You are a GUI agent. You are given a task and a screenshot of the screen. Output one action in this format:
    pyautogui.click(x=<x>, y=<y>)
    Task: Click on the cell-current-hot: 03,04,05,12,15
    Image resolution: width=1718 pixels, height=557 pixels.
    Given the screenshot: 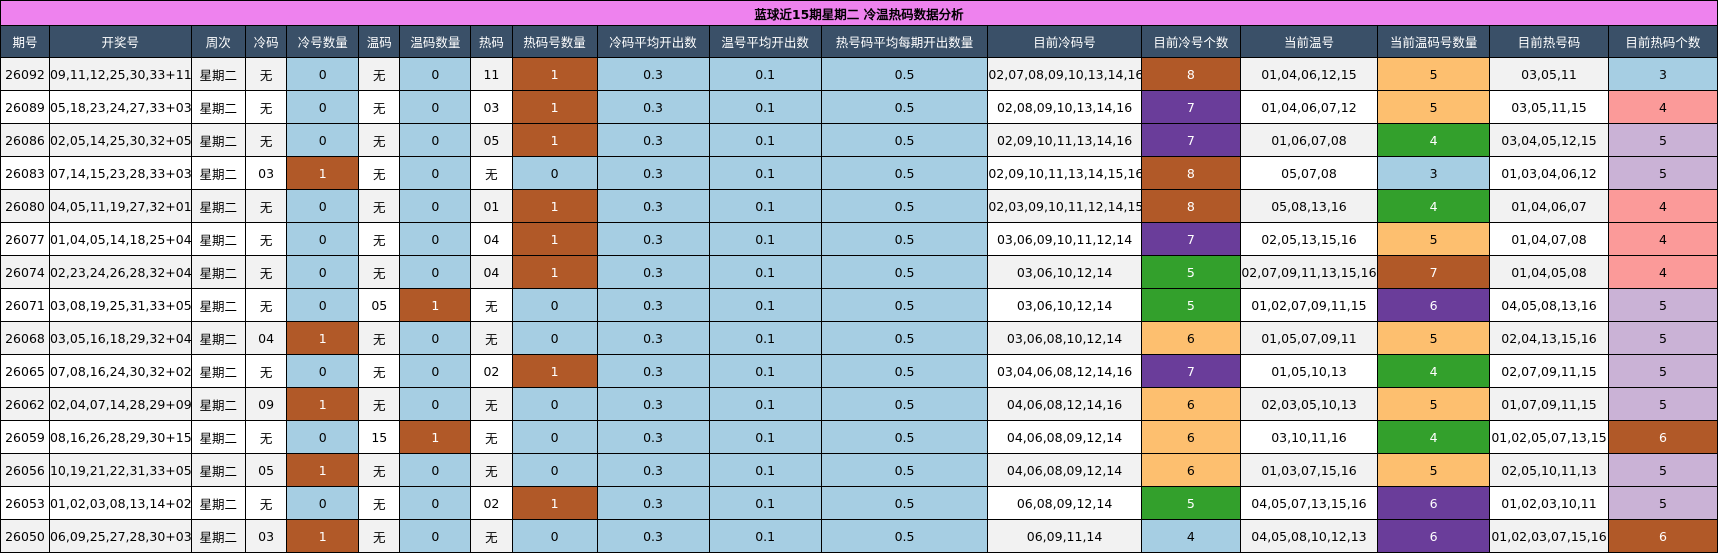 What is the action you would take?
    pyautogui.click(x=1549, y=140)
    